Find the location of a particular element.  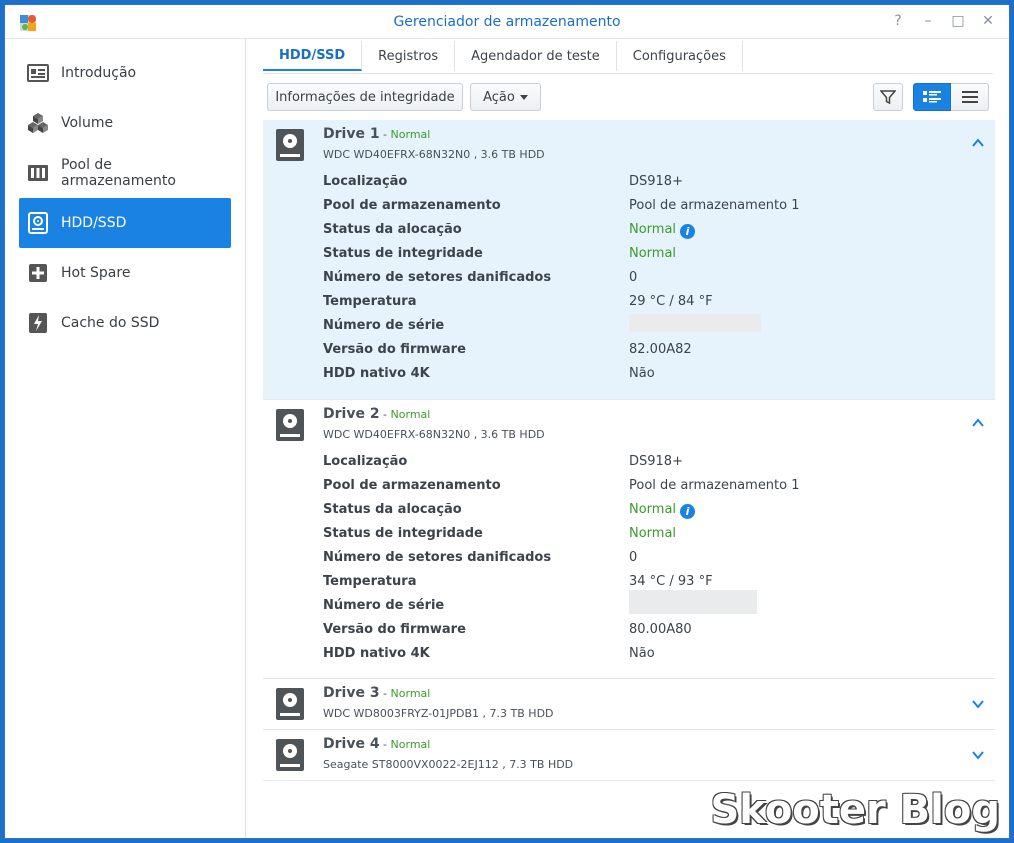

volume-cubes-icon is located at coordinates (38, 123).